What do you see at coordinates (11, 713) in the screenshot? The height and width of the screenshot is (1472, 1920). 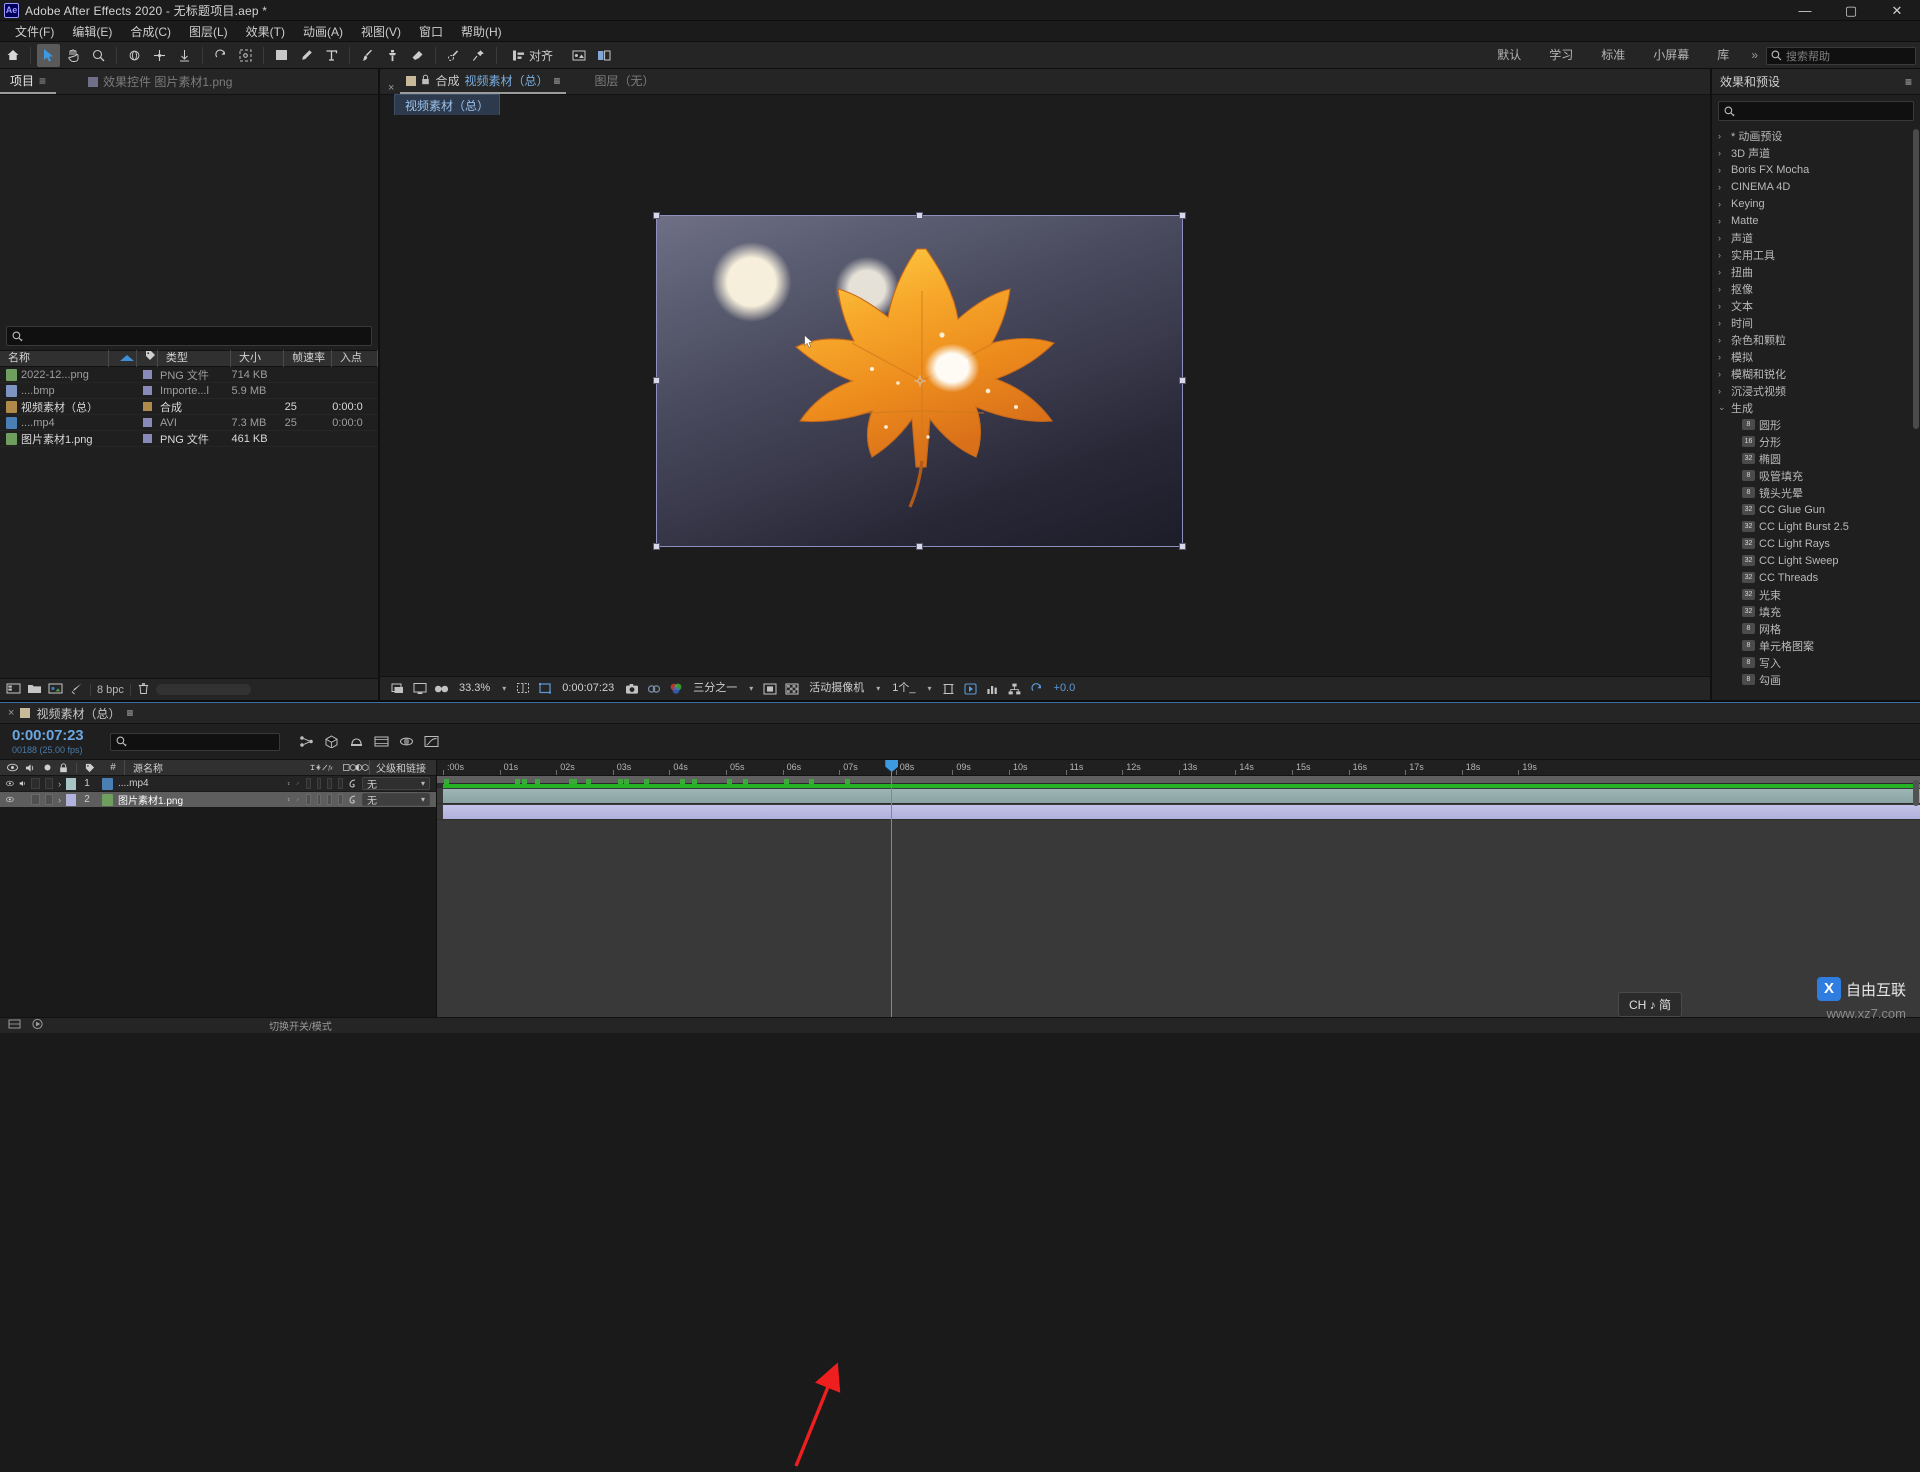 I see `close-timeline-icon: ×` at bounding box center [11, 713].